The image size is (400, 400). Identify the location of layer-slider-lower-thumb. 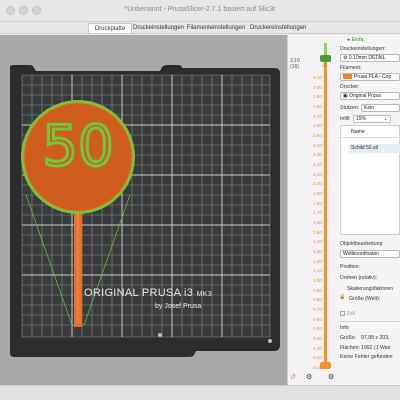
(325, 365).